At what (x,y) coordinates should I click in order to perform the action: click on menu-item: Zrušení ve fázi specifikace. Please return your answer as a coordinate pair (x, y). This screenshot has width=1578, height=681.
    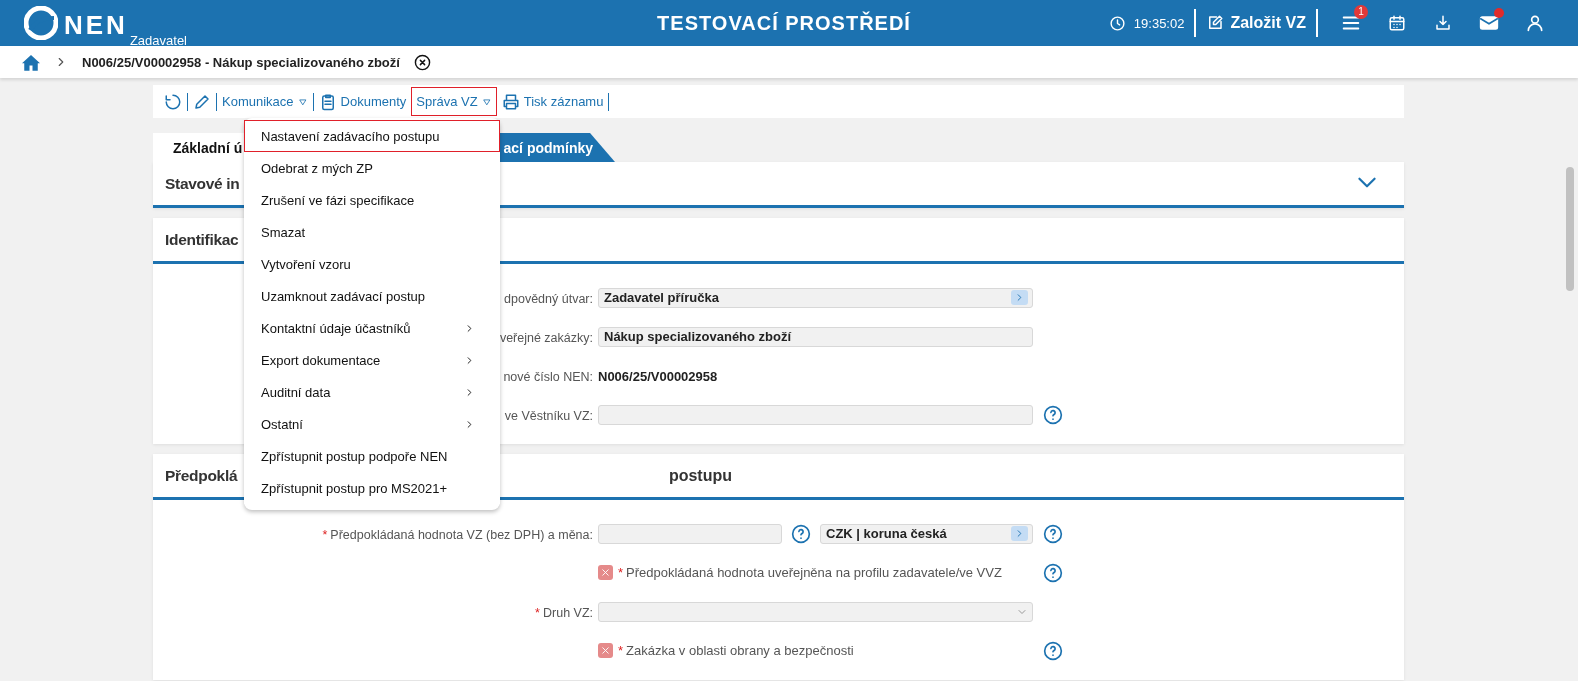
    Looking at the image, I should click on (372, 200).